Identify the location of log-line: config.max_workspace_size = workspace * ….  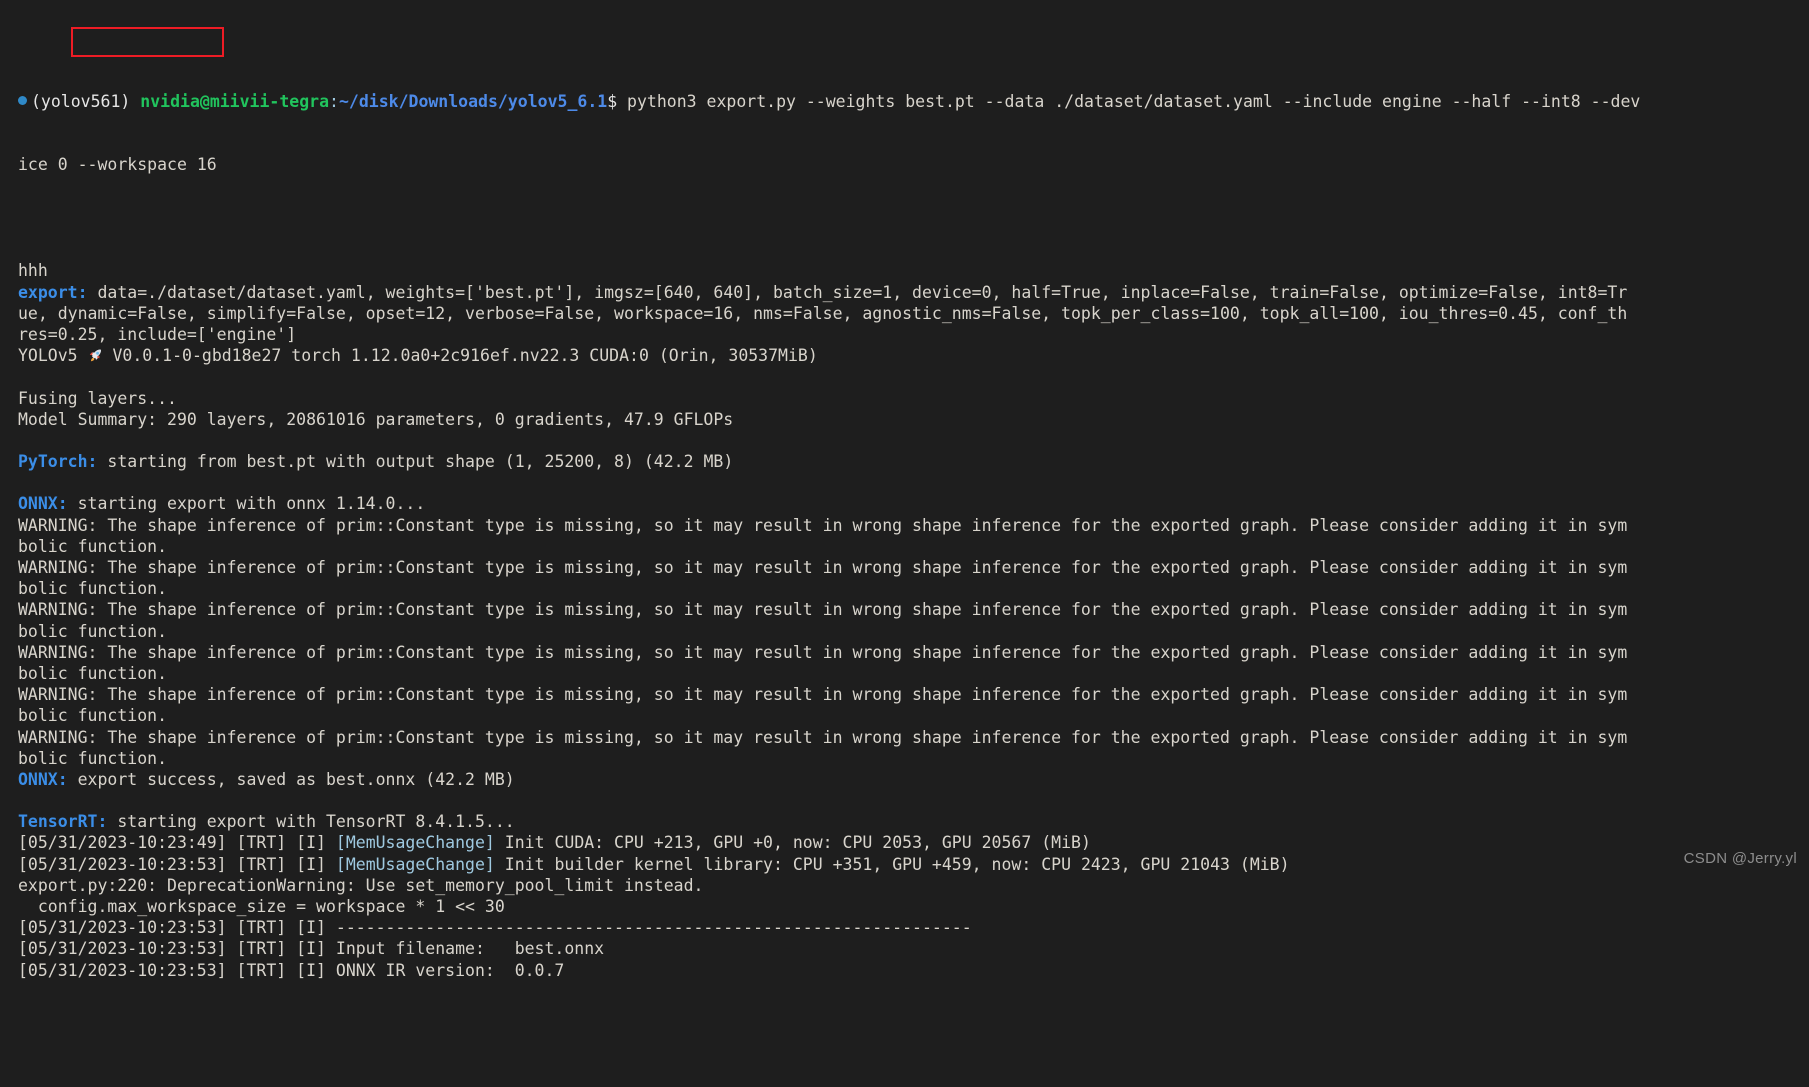
(904, 906).